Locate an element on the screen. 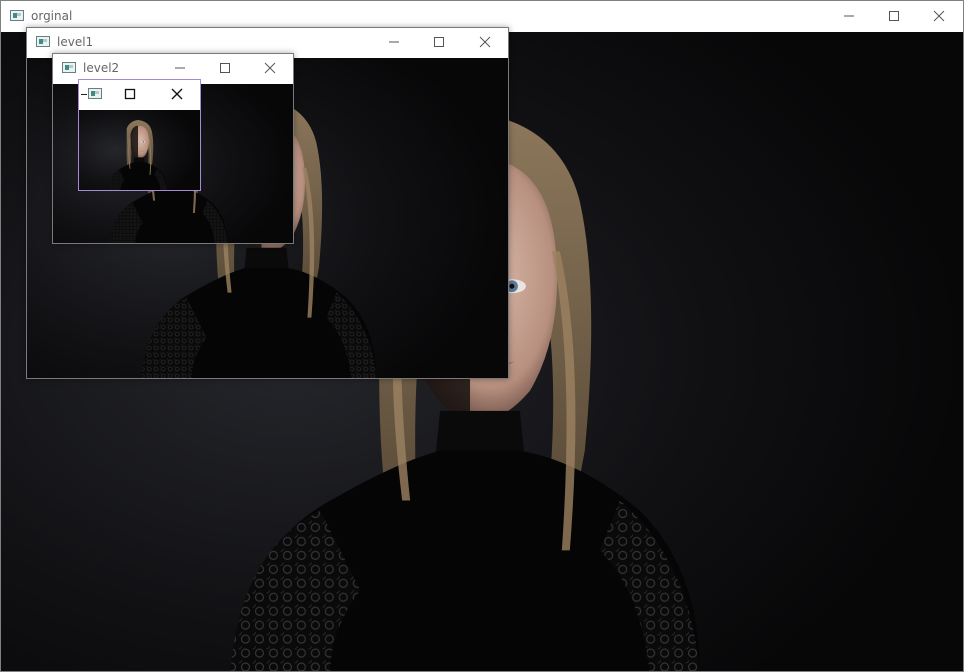 This screenshot has width=964, height=672. image-canvas-level3 is located at coordinates (139, 150).